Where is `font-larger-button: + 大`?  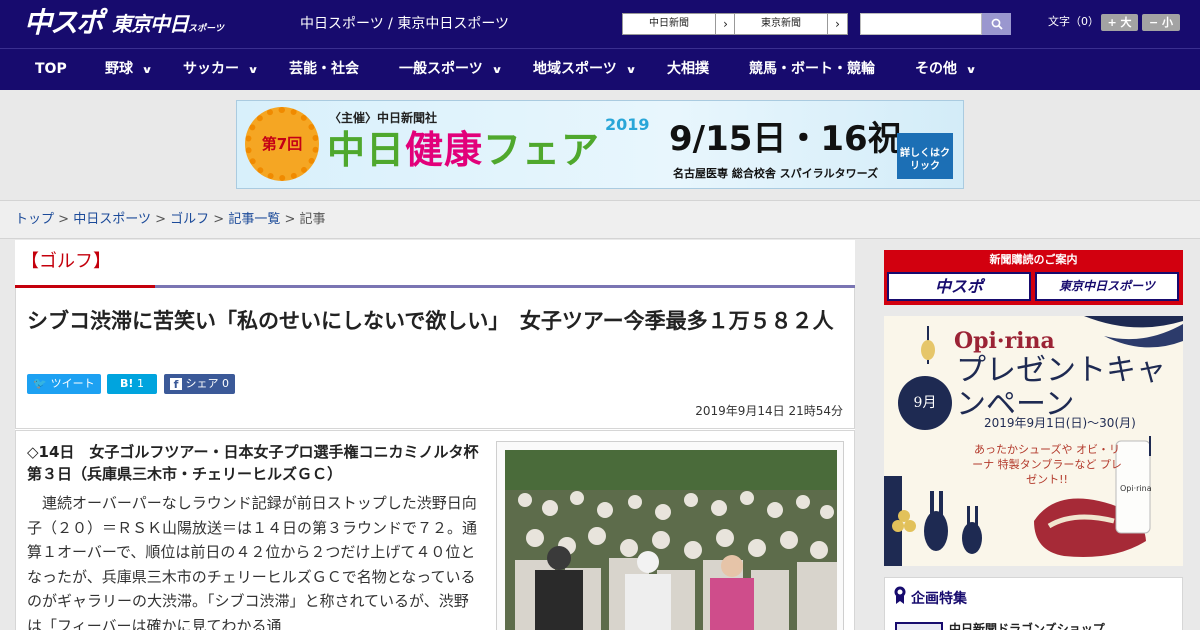
font-larger-button: + 大 is located at coordinates (1119, 22).